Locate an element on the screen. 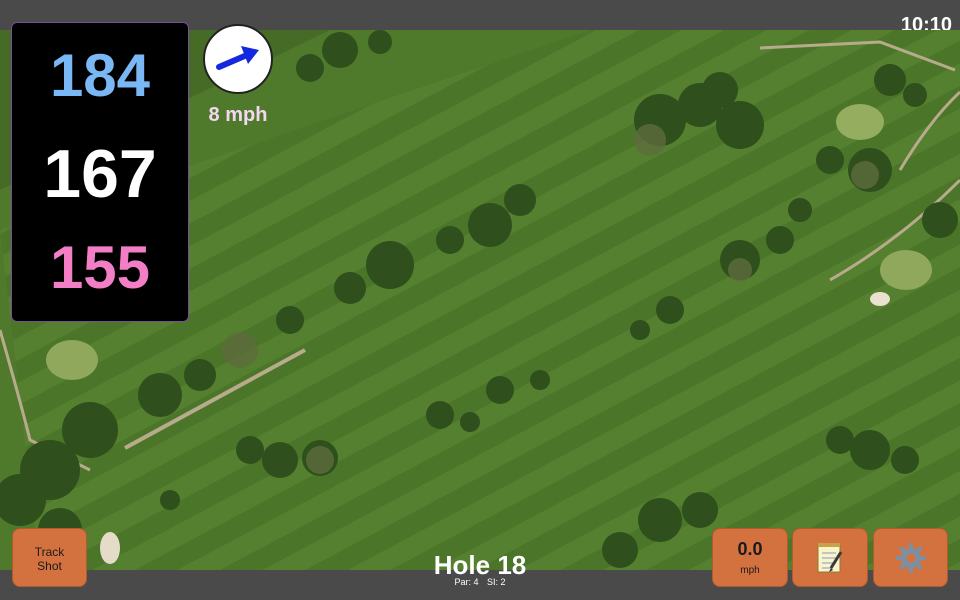  wind-indicator is located at coordinates (238, 59).